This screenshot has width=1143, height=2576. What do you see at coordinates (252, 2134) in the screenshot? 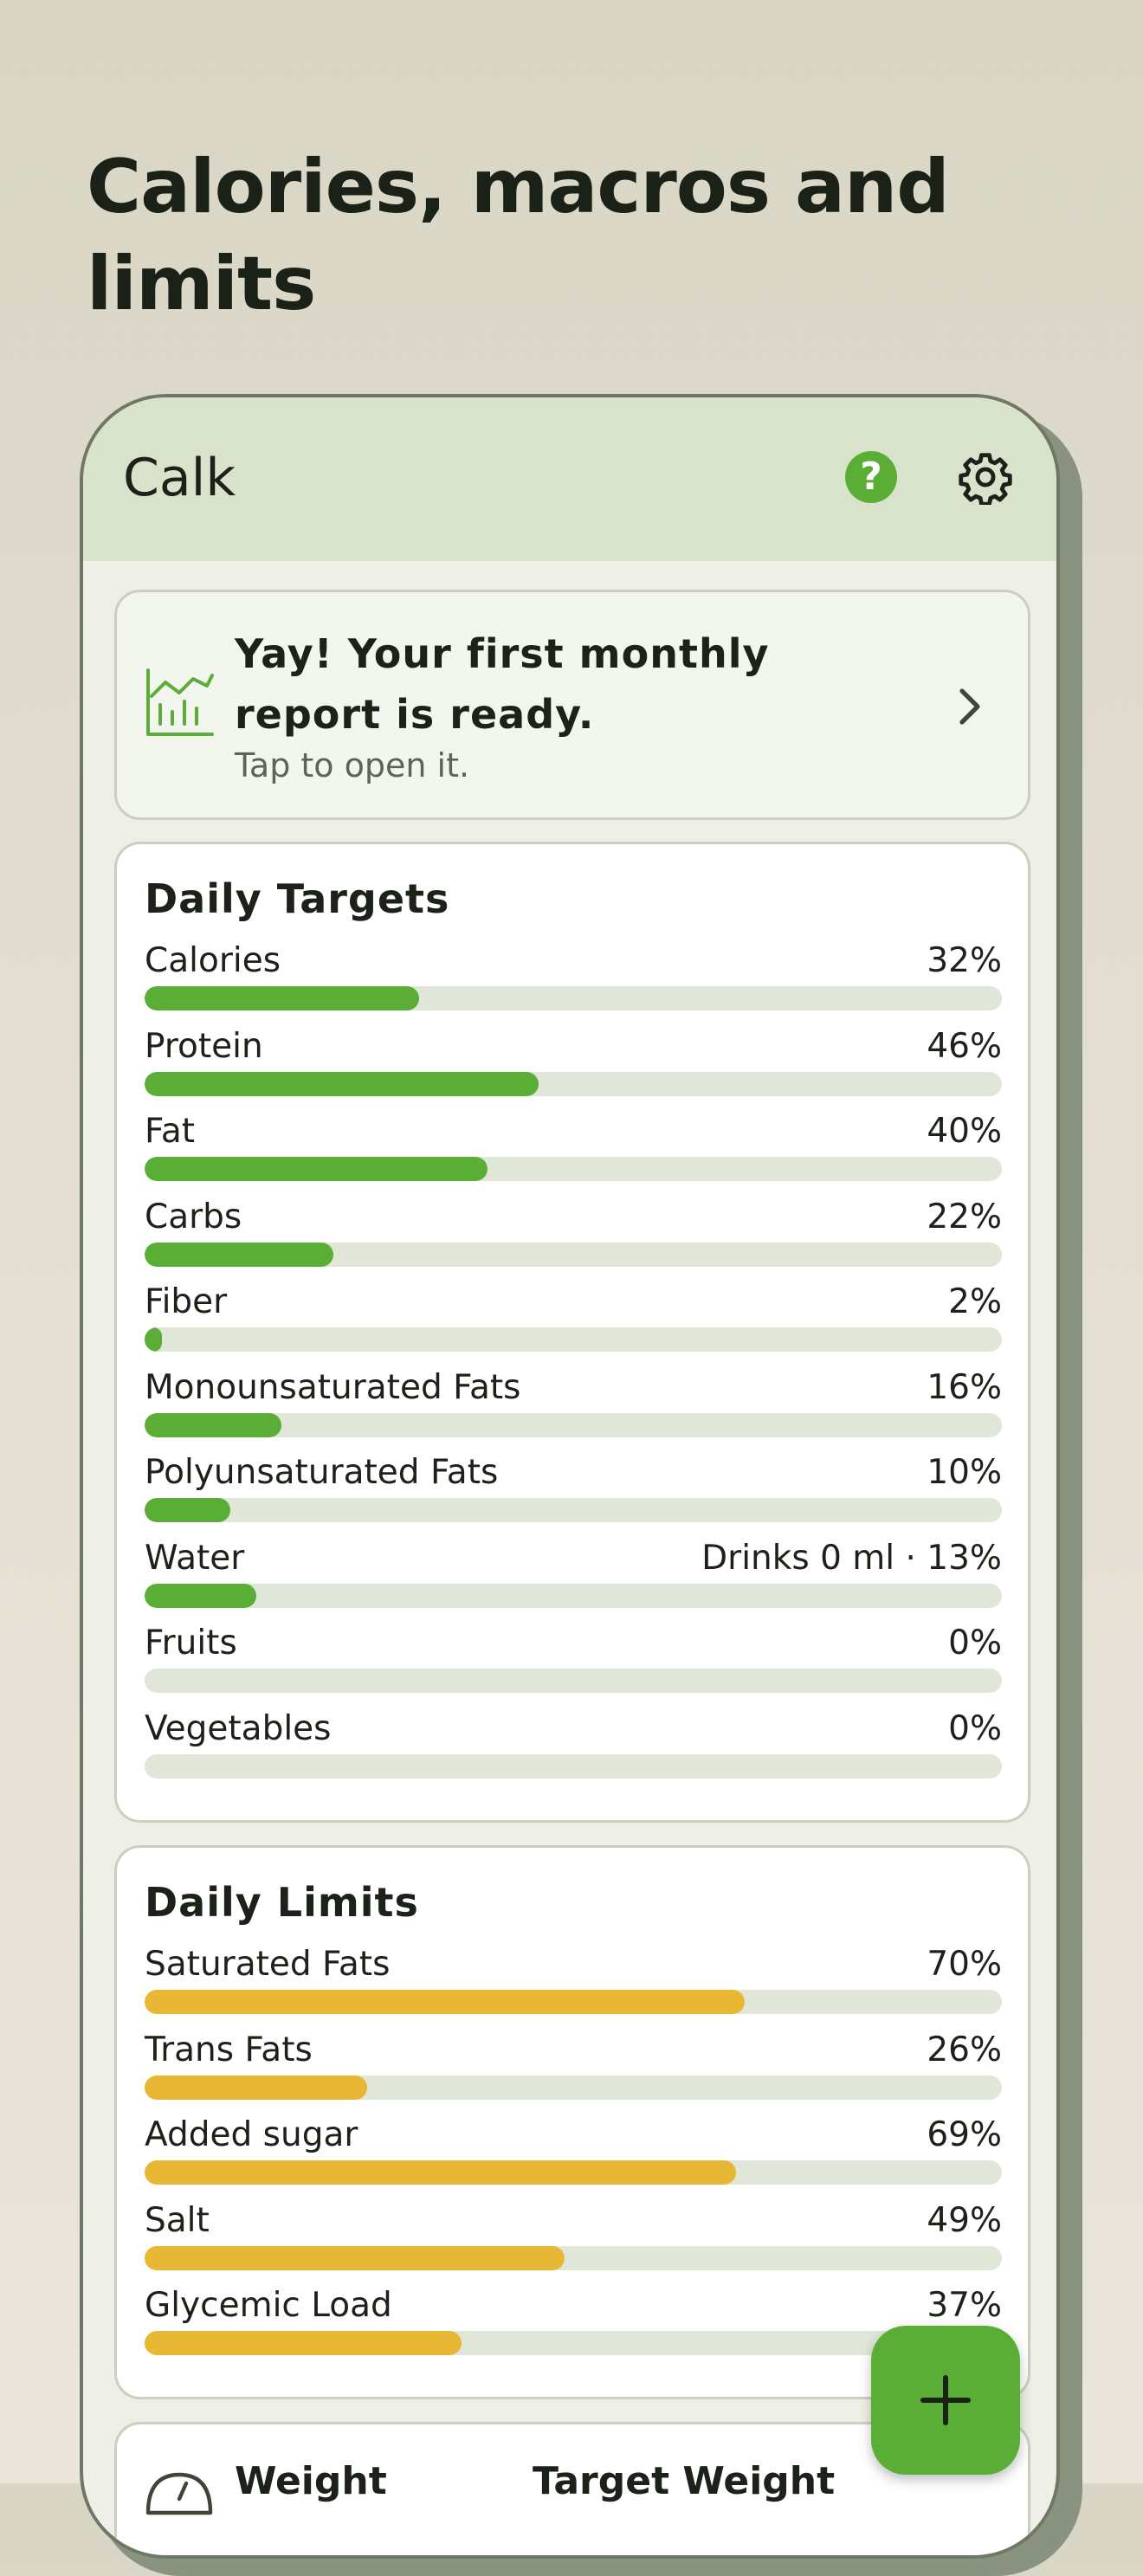
I see `limit-row-label: Added sugar` at bounding box center [252, 2134].